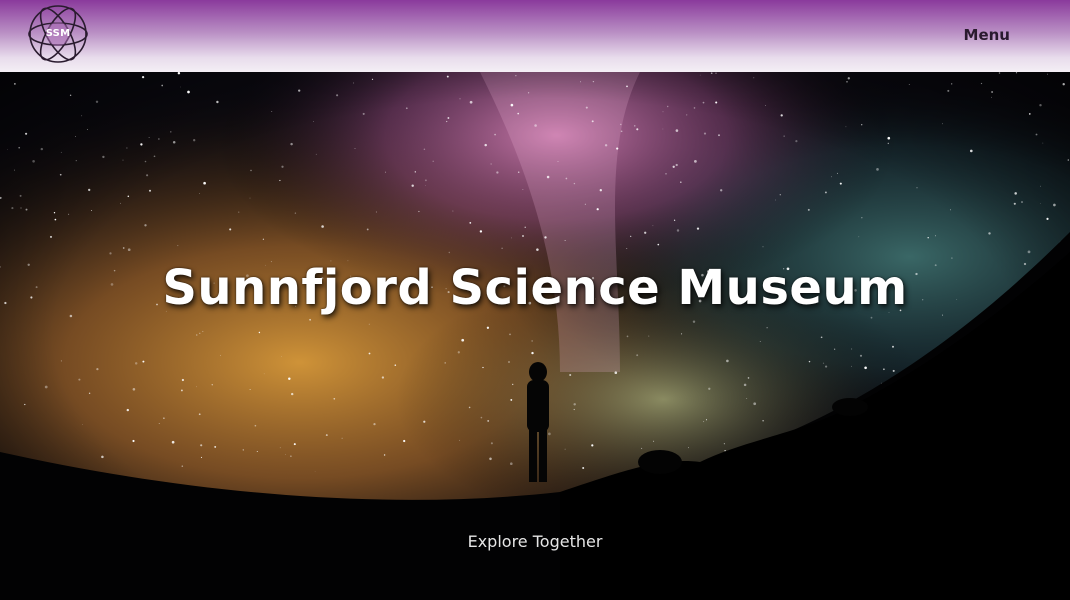  I want to click on menu-button: Menu, so click(987, 35).